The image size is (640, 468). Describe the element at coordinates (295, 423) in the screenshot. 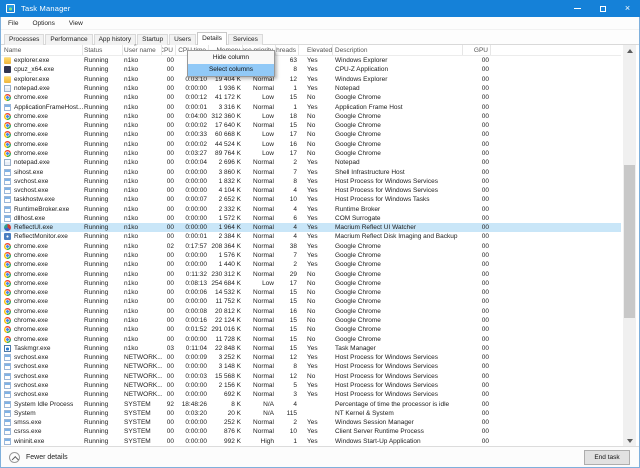

I see `cell-threads: 2` at that location.